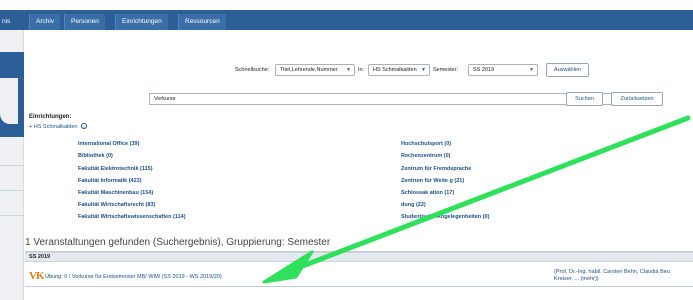  Describe the element at coordinates (413, 205) in the screenshot. I see `institution-link: dung (22)` at that location.